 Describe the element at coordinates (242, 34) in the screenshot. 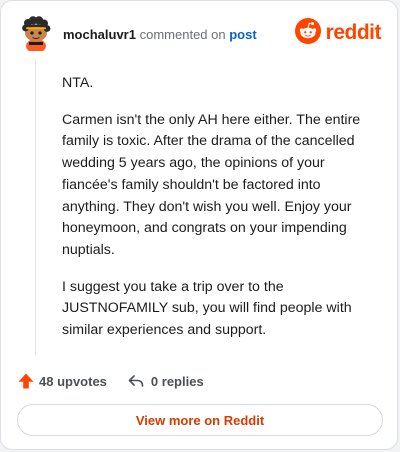

I see `post-link: post` at that location.